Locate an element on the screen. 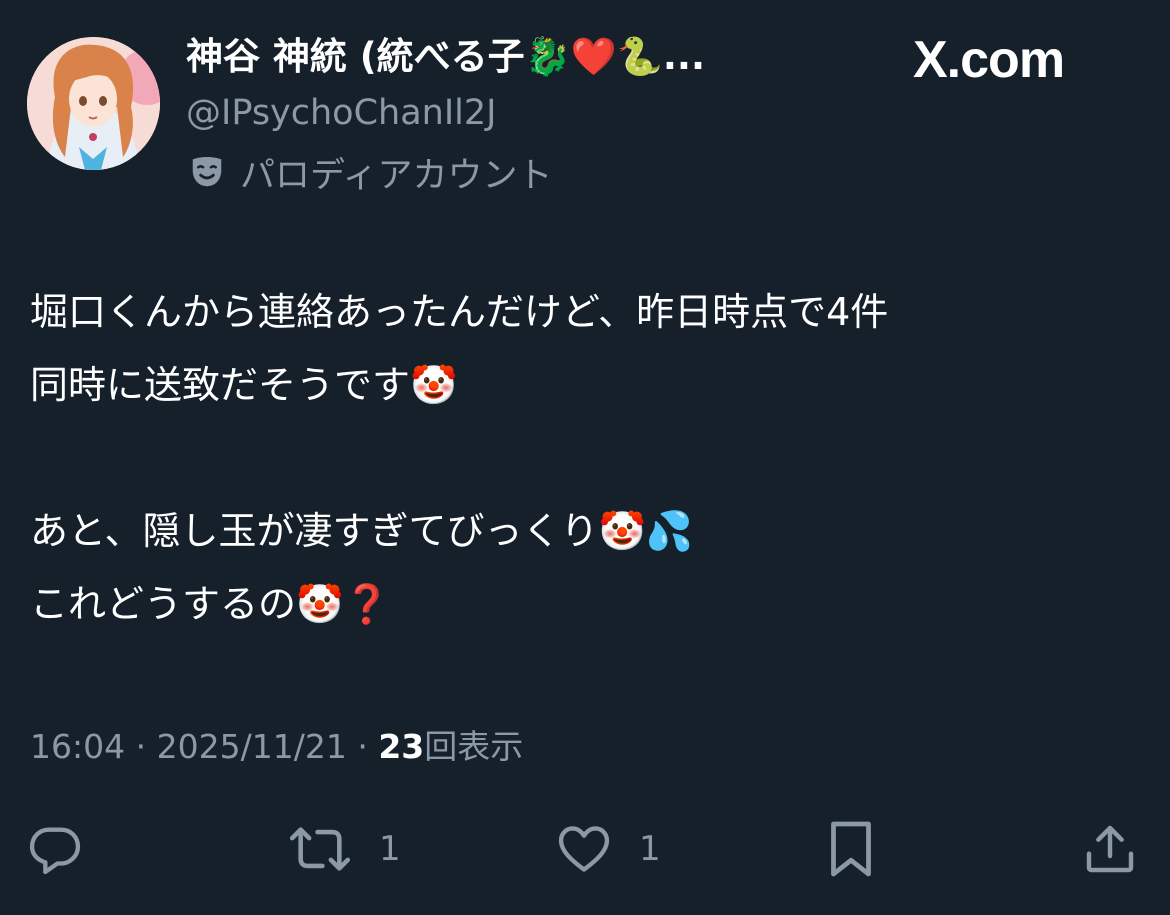  brand-logo-text: X.com is located at coordinates (989, 60).